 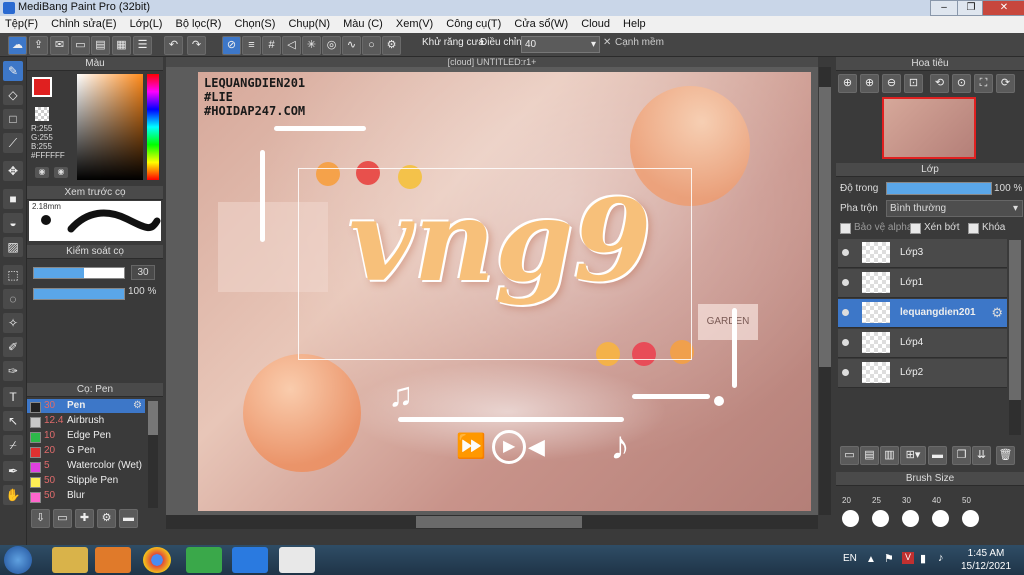 What do you see at coordinates (922, 253) in the screenshot?
I see `layer-item: Lớp3` at bounding box center [922, 253].